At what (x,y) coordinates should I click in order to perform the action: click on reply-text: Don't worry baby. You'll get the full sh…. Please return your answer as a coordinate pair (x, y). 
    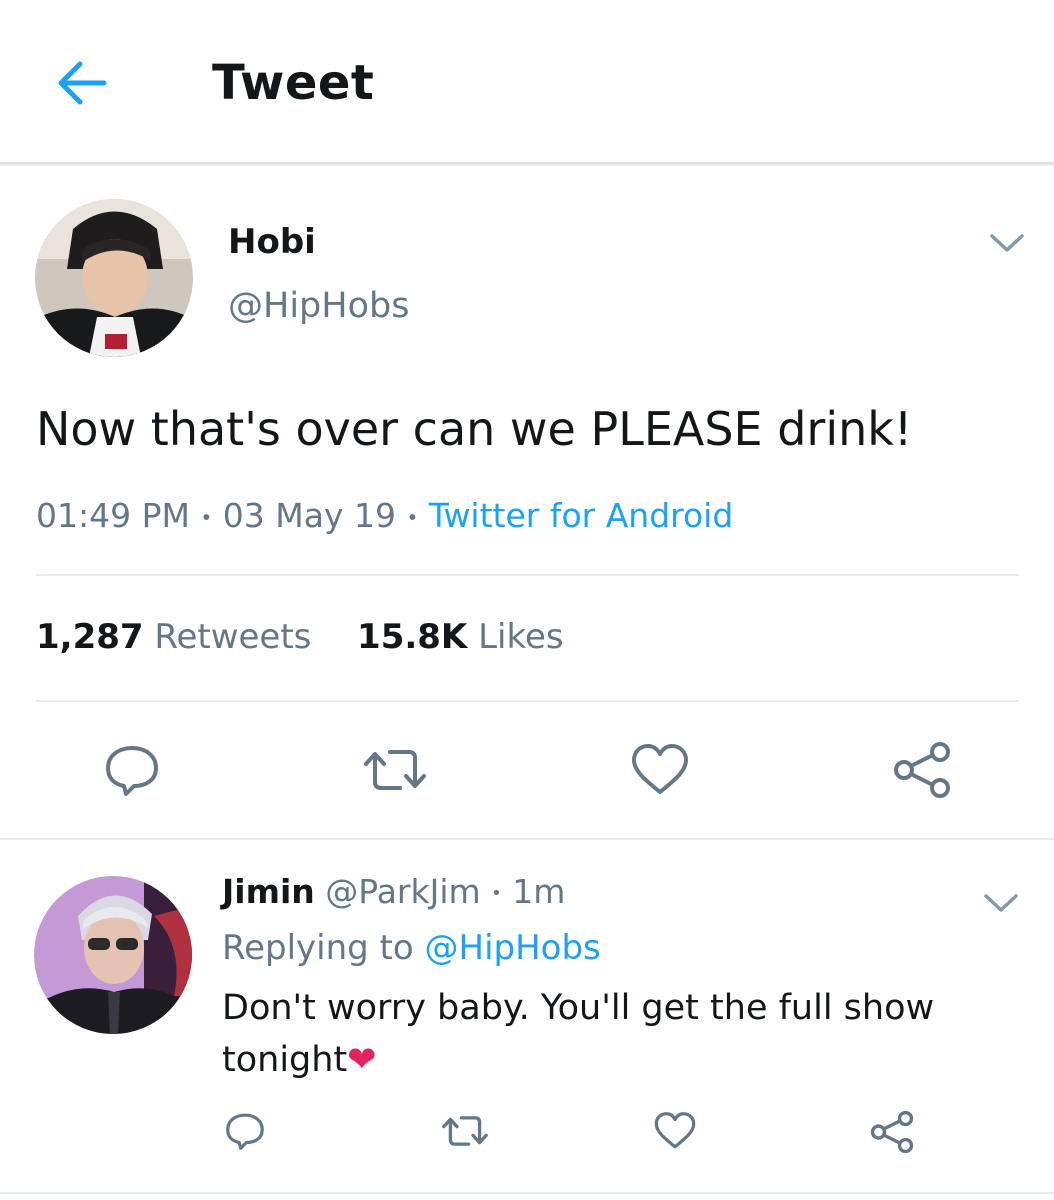
    Looking at the image, I should click on (578, 1034).